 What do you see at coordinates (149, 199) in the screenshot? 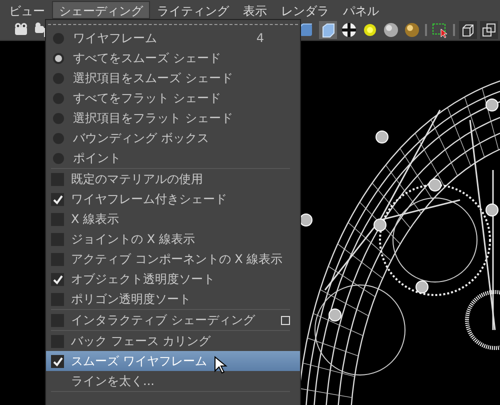
I see `menu-item-label: ワイヤフレーム付きシェード` at bounding box center [149, 199].